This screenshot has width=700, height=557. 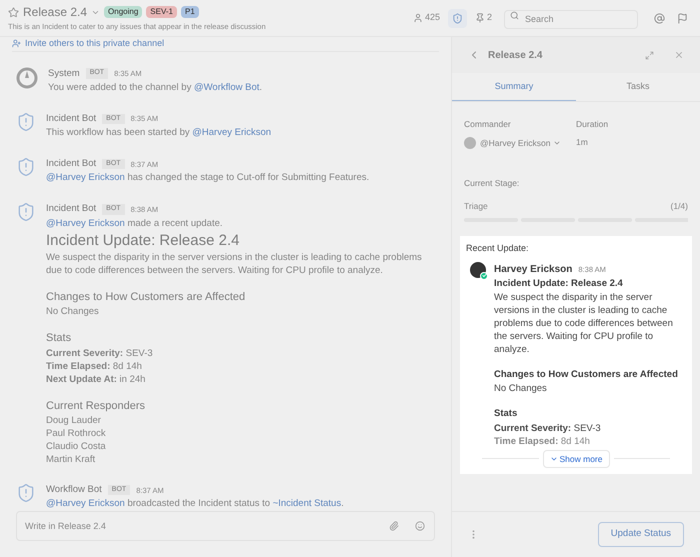 What do you see at coordinates (123, 12) in the screenshot?
I see `status-badge: Ongoing` at bounding box center [123, 12].